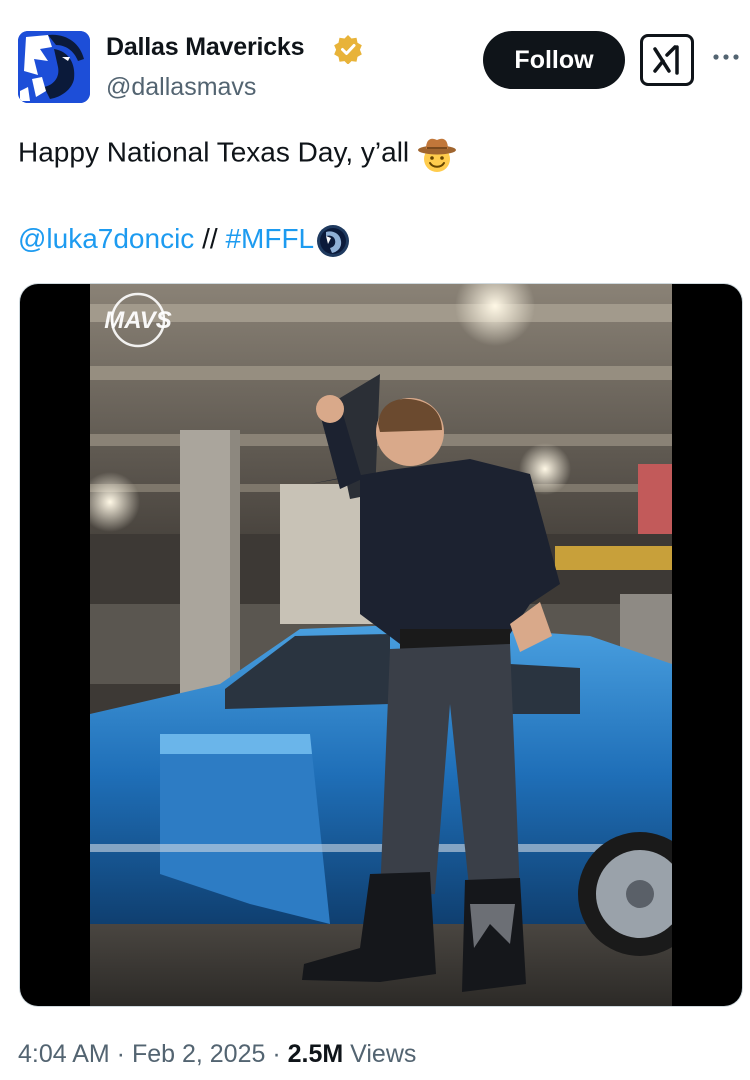 The image size is (750, 1080). I want to click on tweet-time: 4:04 AM, so click(64, 1054).